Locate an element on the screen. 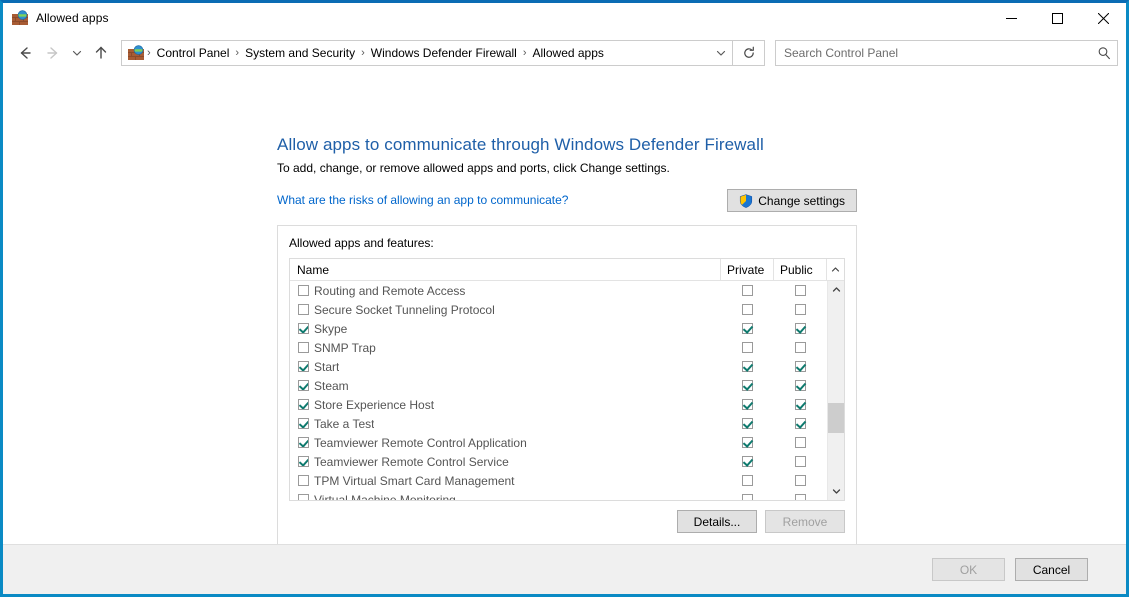  table-row: Routing and Remote Access is located at coordinates (558, 290).